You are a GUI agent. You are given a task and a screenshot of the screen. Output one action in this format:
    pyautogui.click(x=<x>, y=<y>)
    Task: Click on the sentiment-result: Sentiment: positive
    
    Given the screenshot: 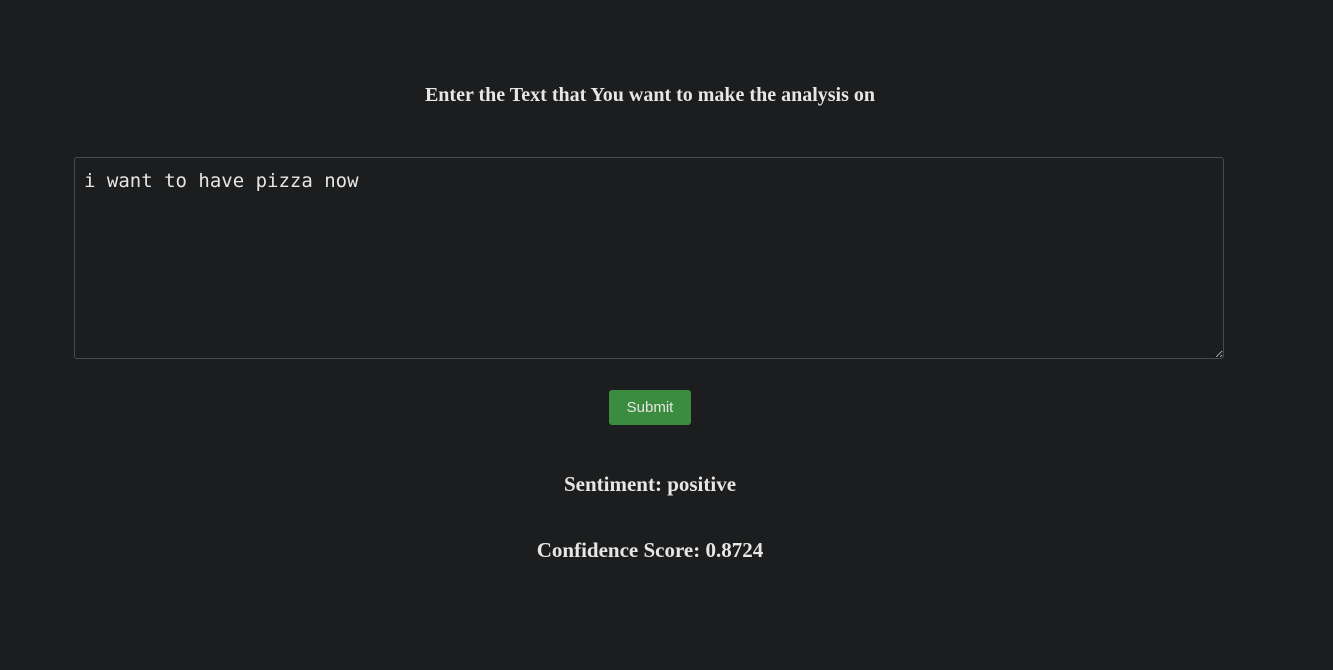 What is the action you would take?
    pyautogui.click(x=650, y=484)
    